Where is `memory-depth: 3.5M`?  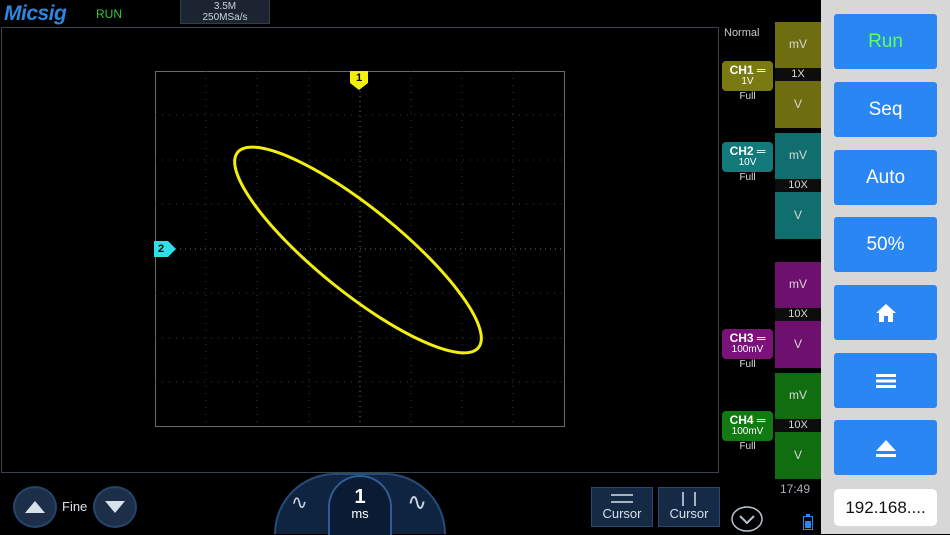 memory-depth: 3.5M is located at coordinates (225, 6).